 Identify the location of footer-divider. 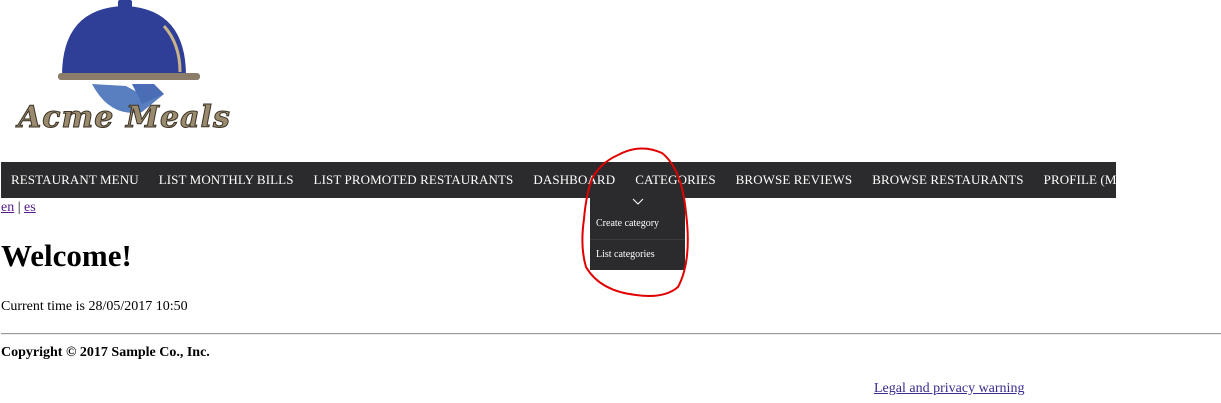
(611, 334).